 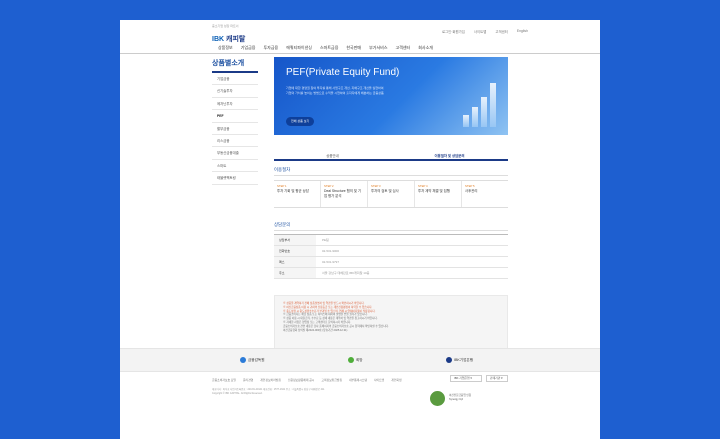 I want to click on utility-links: 로그인·회원가입 사이트맵 고객센터 English, so click(x=485, y=31).